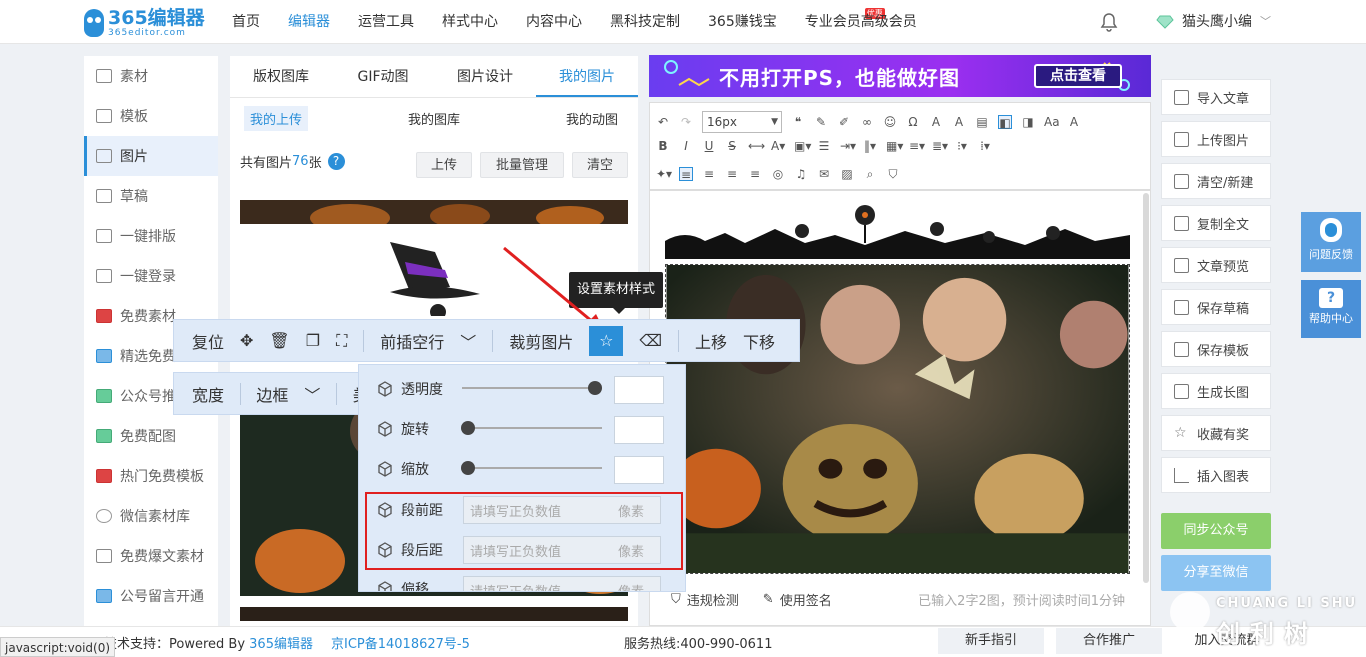 The image size is (1366, 657). I want to click on link-icon: ∞, so click(867, 122).